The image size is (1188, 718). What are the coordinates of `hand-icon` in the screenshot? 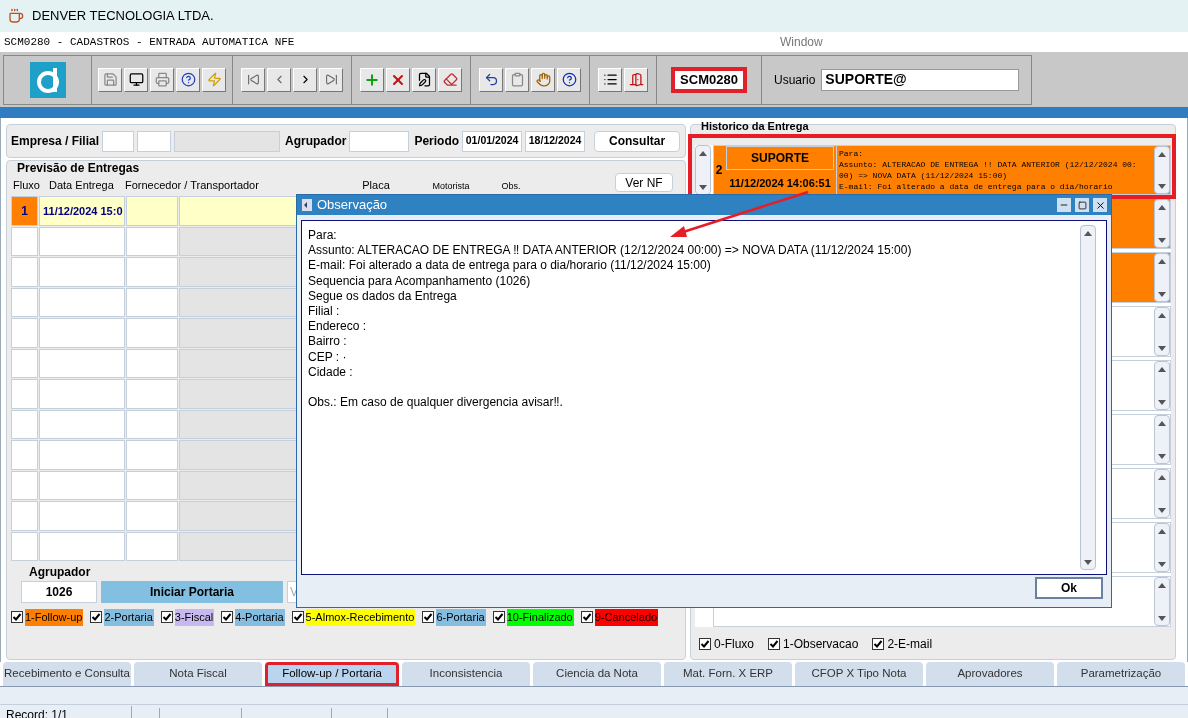 It's located at (543, 79).